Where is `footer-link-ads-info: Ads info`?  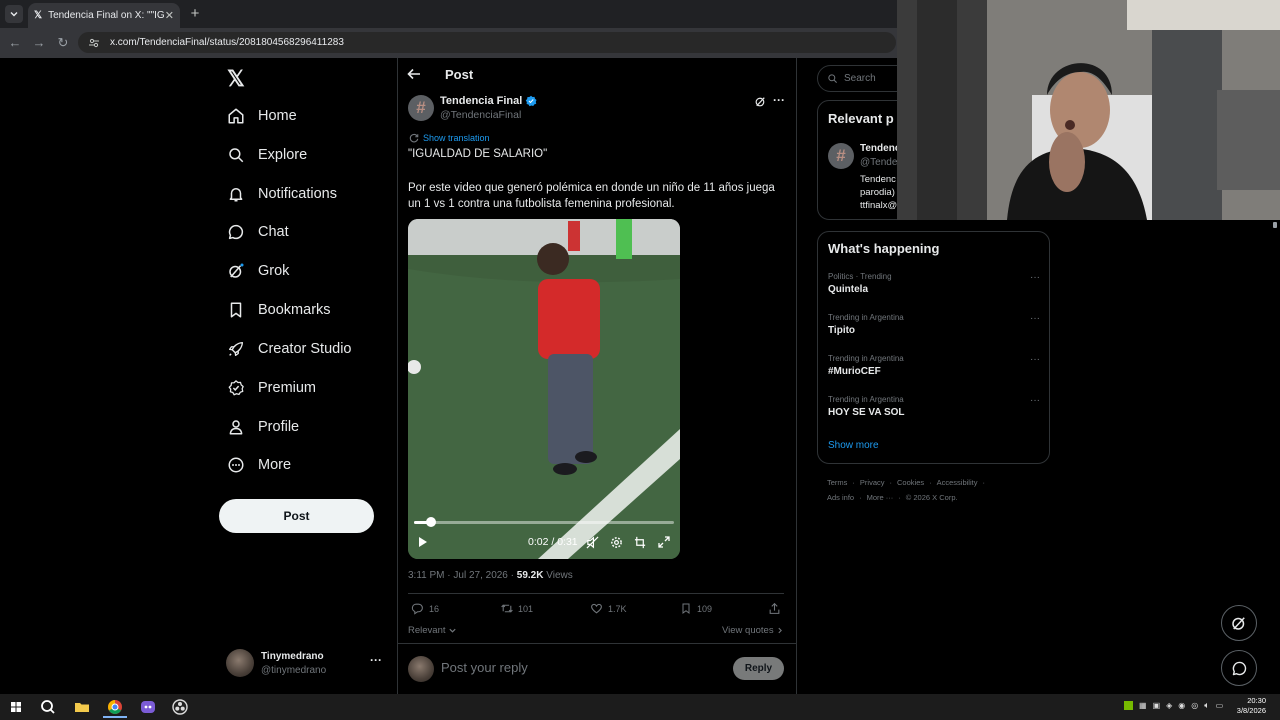
footer-link-ads-info: Ads info is located at coordinates (840, 497).